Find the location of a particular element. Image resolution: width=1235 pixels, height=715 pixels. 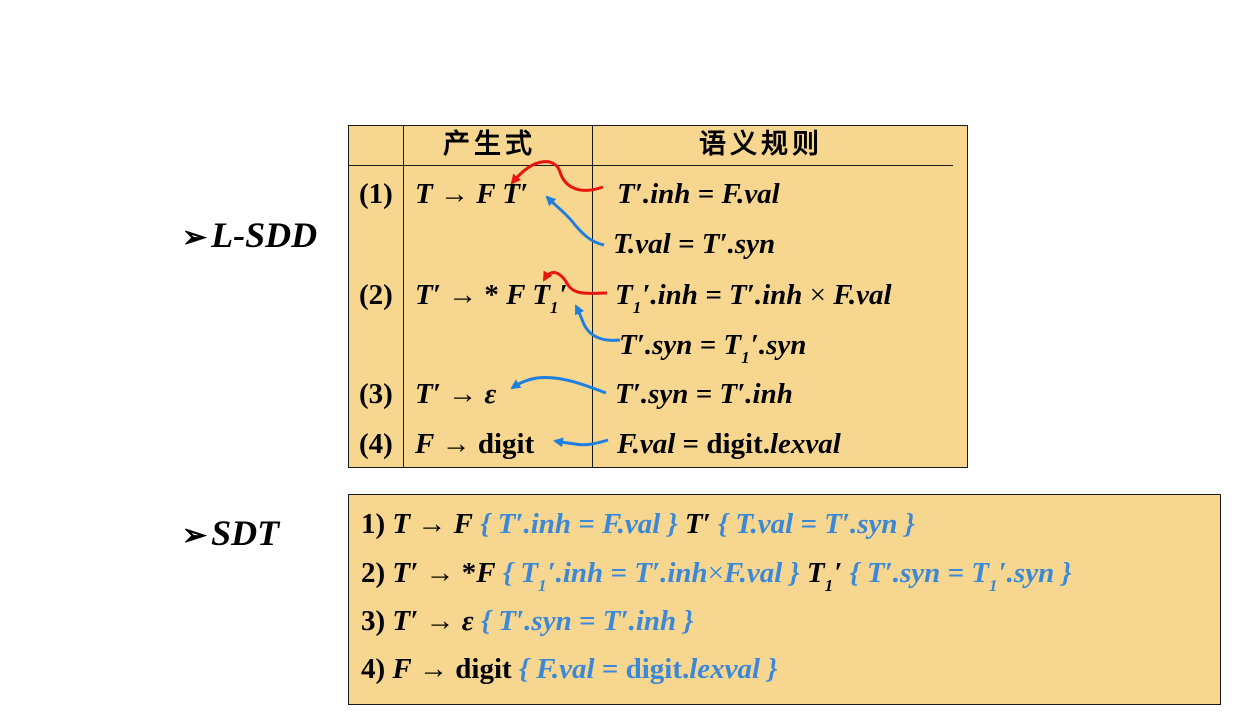

rule-4: F.val = digit.lexval is located at coordinates (729, 444).